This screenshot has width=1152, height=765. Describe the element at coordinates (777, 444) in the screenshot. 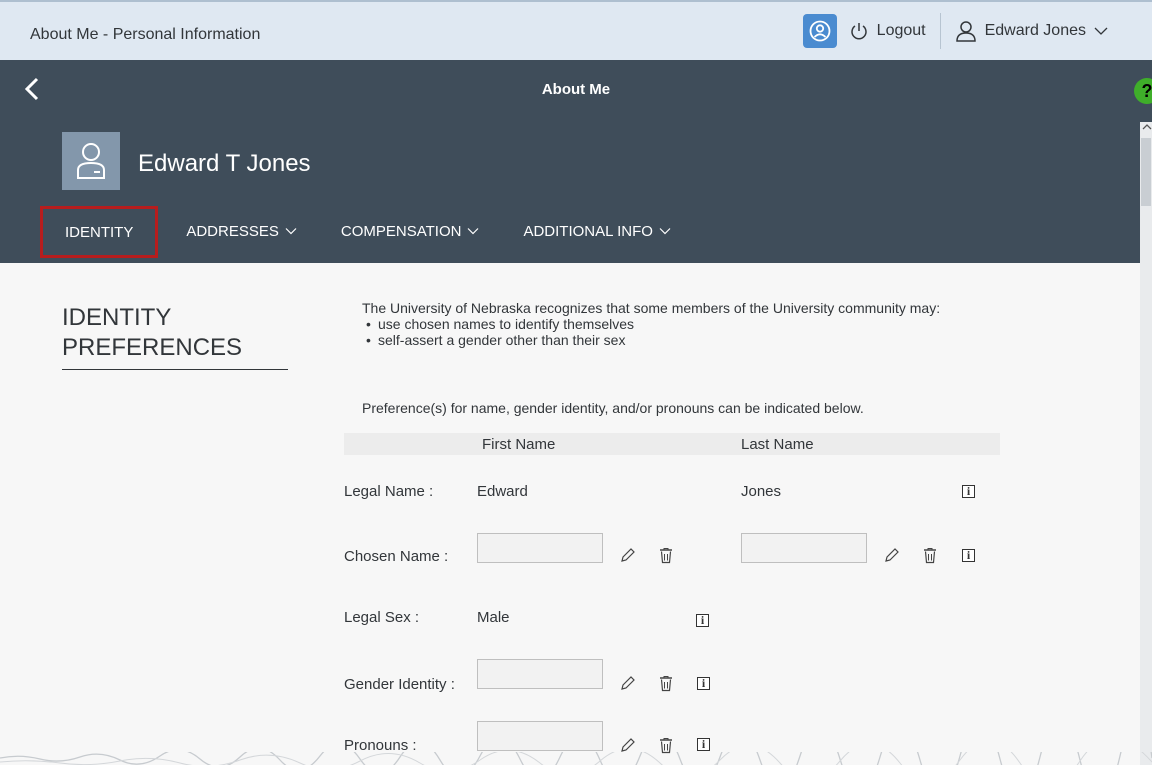

I see `column-header-last-name: Last Name` at that location.